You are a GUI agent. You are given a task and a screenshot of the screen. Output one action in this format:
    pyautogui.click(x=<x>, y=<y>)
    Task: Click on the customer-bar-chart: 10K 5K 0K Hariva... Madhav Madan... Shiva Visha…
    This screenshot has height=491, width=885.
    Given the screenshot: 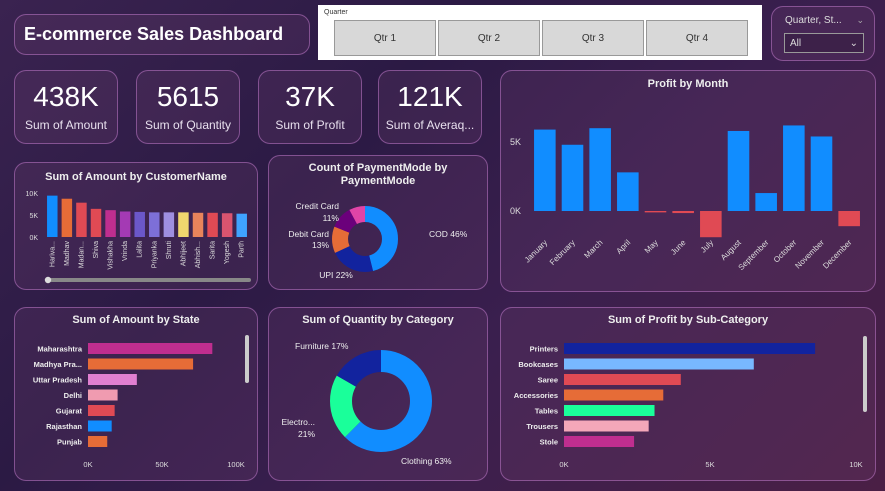 What is the action you would take?
    pyautogui.click(x=138, y=237)
    